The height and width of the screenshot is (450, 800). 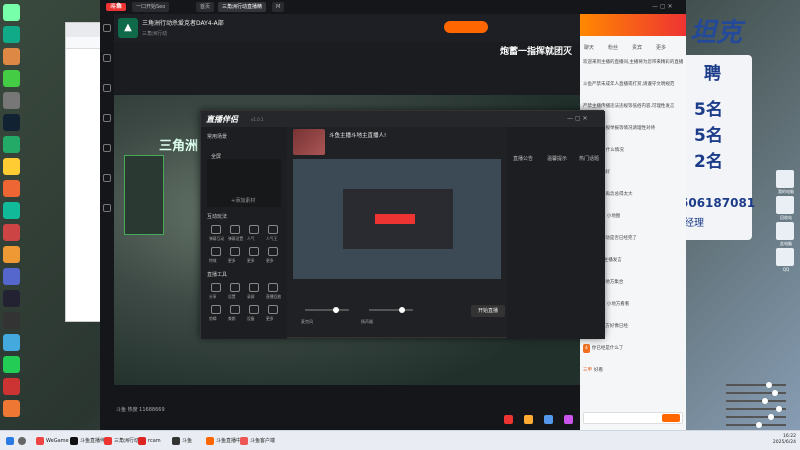 I want to click on chat-text: 你已经是什么了, so click(x=607, y=348).